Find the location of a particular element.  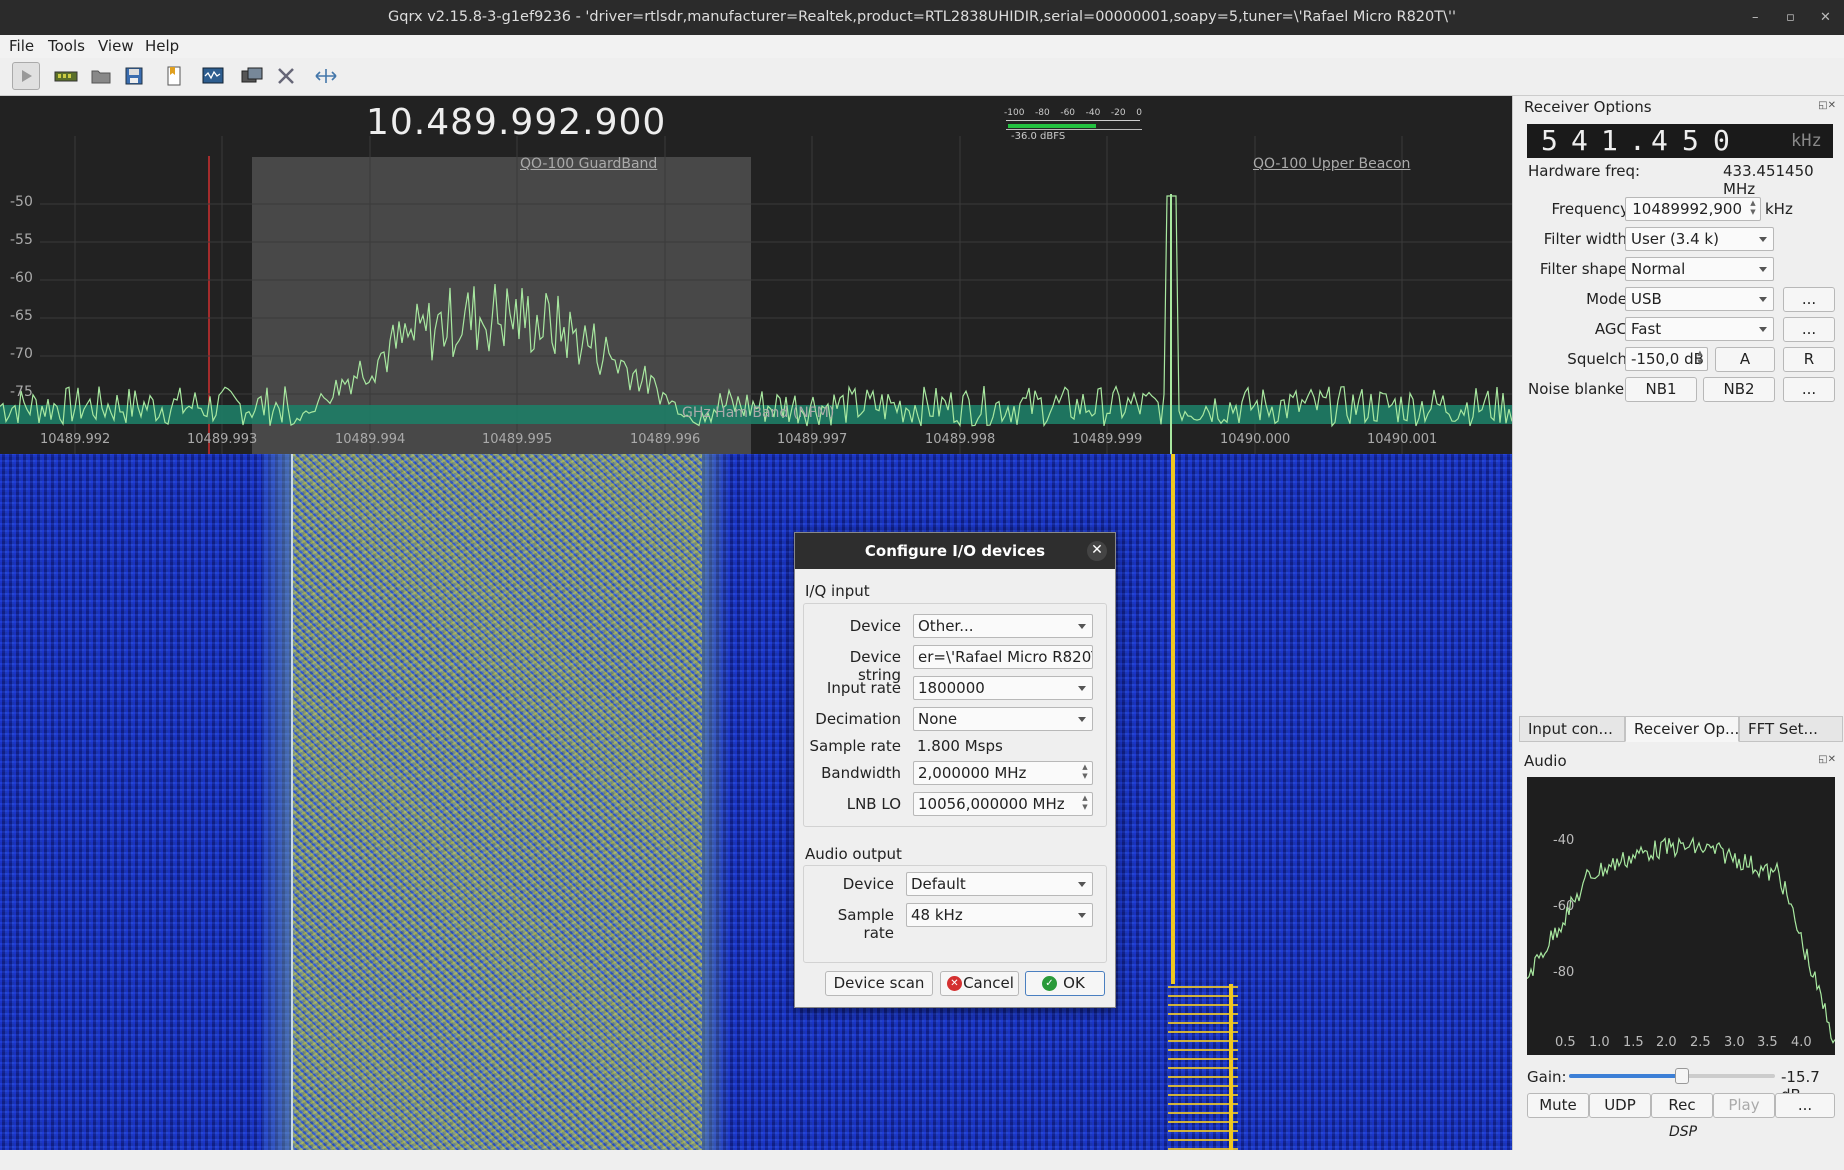

menu-file: File is located at coordinates (21, 46).